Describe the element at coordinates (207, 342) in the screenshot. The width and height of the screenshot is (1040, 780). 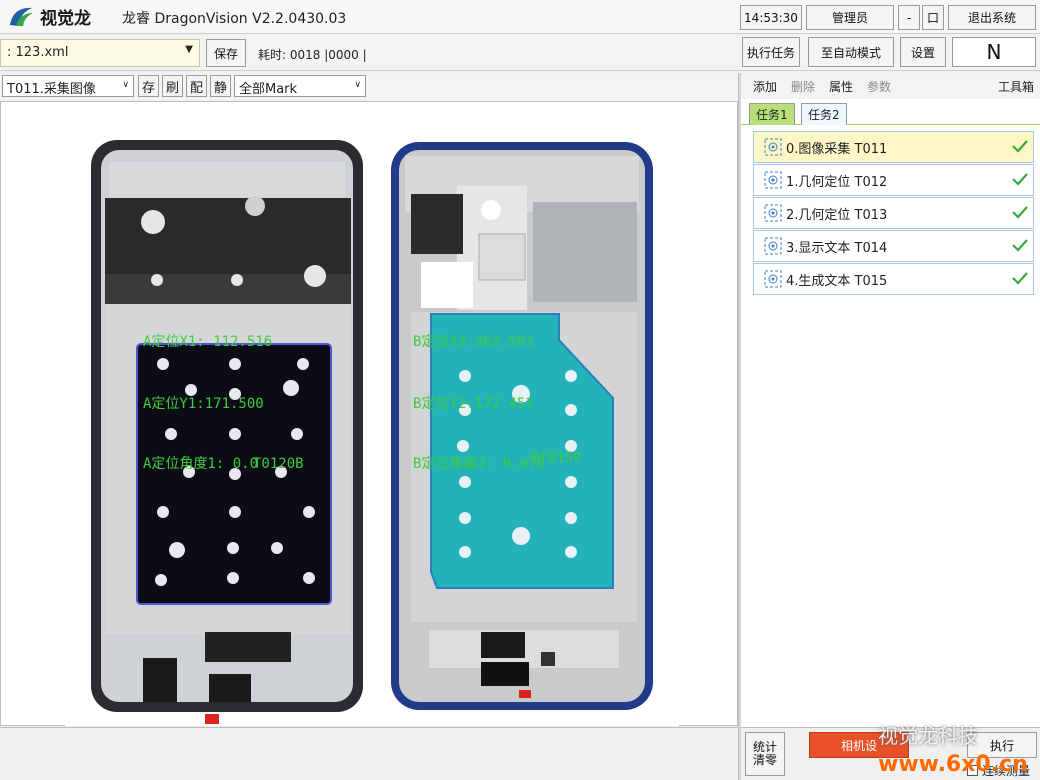
I see `overlay-a-x: A定位X1: 112.516` at that location.